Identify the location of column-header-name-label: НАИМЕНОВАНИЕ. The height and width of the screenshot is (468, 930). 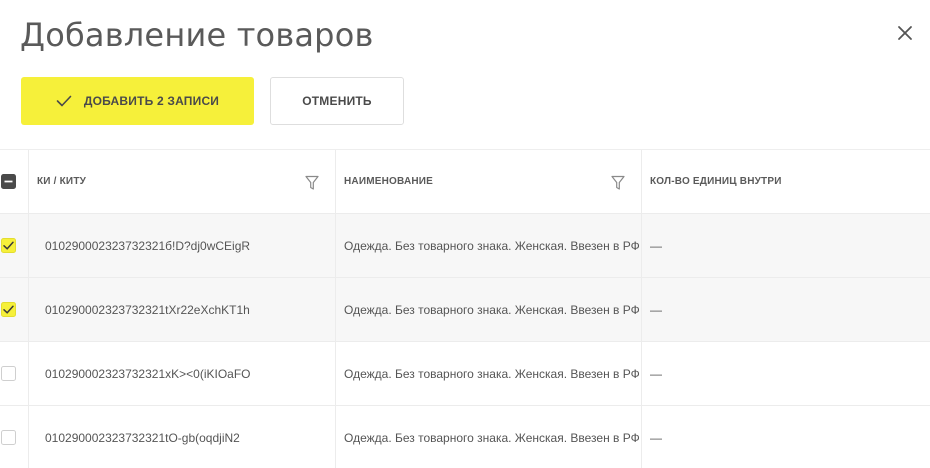
(389, 181).